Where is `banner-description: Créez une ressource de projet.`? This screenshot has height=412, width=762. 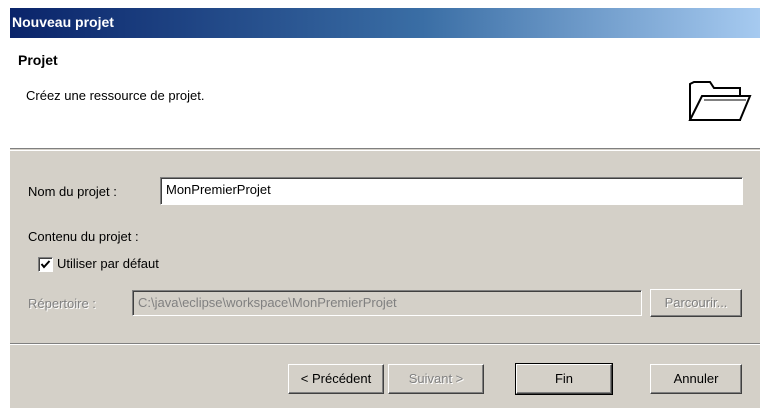
banner-description: Créez une ressource de projet. is located at coordinates (115, 95).